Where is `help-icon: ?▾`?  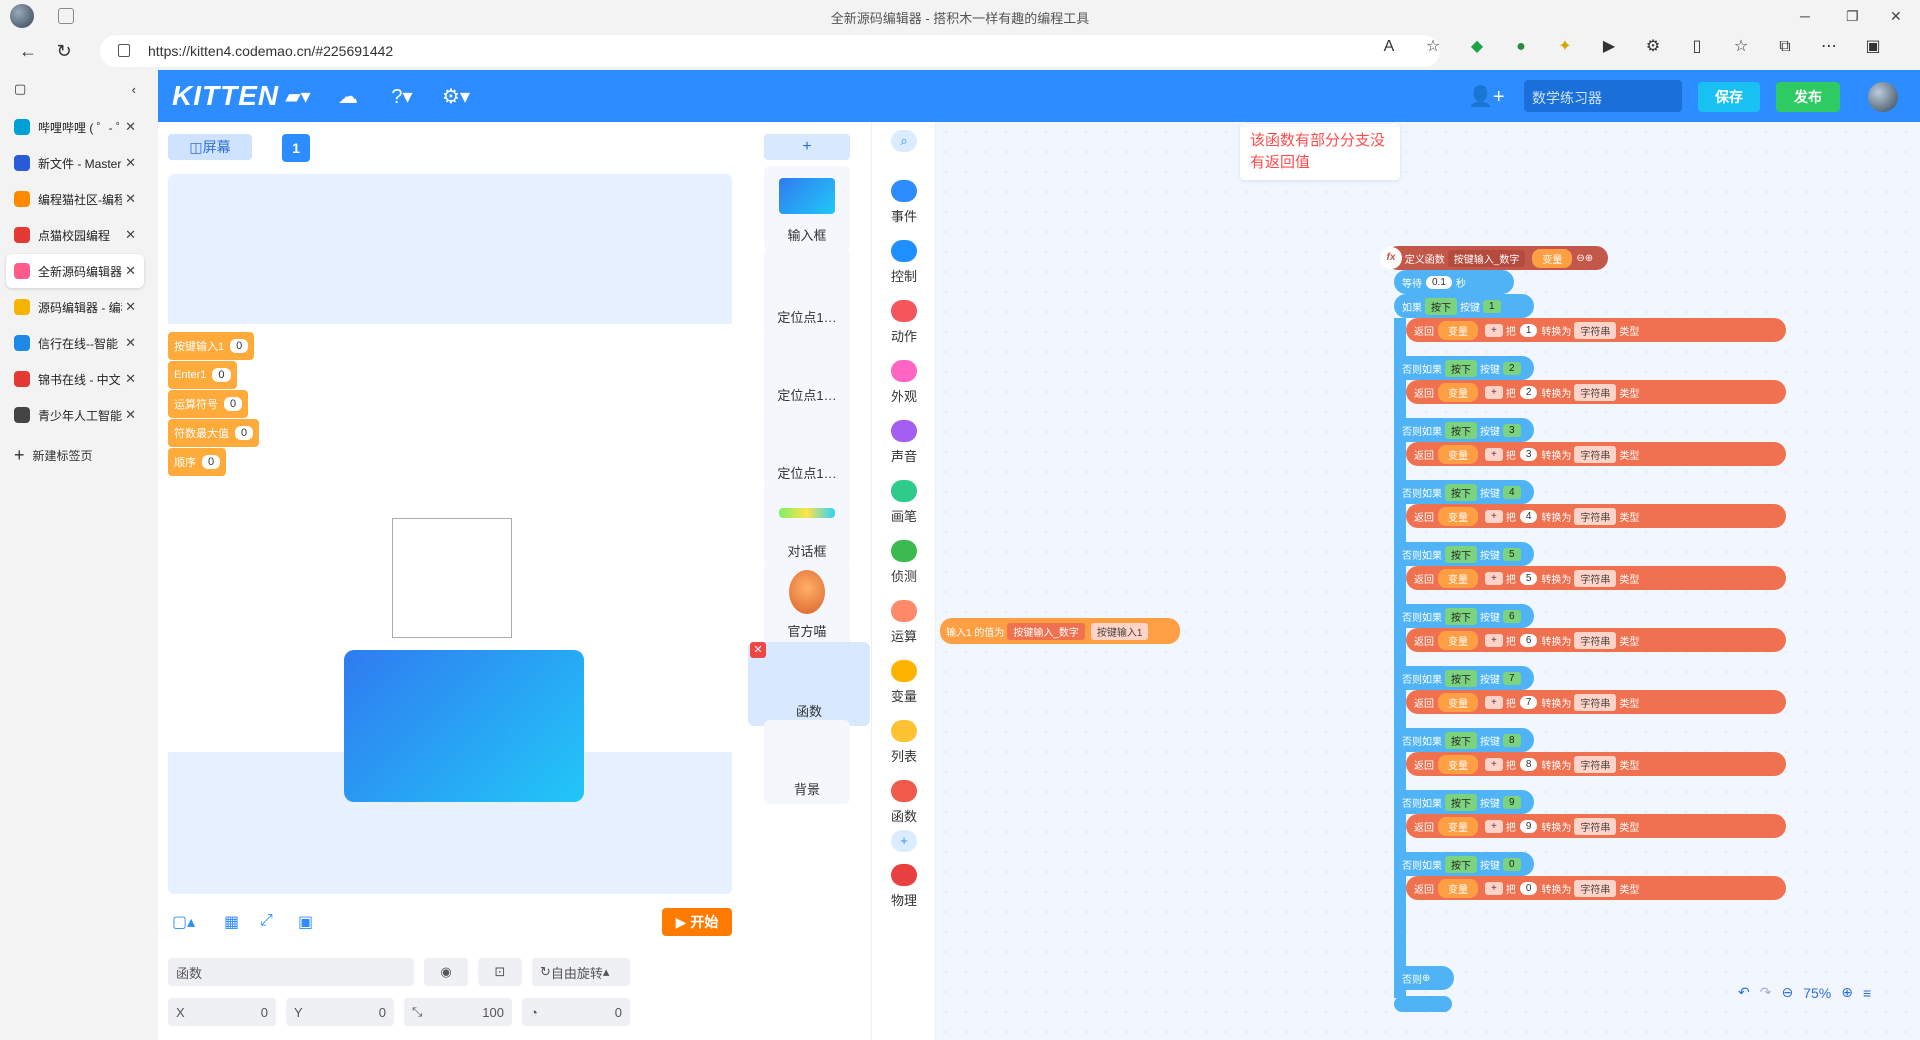 help-icon: ?▾ is located at coordinates (402, 96).